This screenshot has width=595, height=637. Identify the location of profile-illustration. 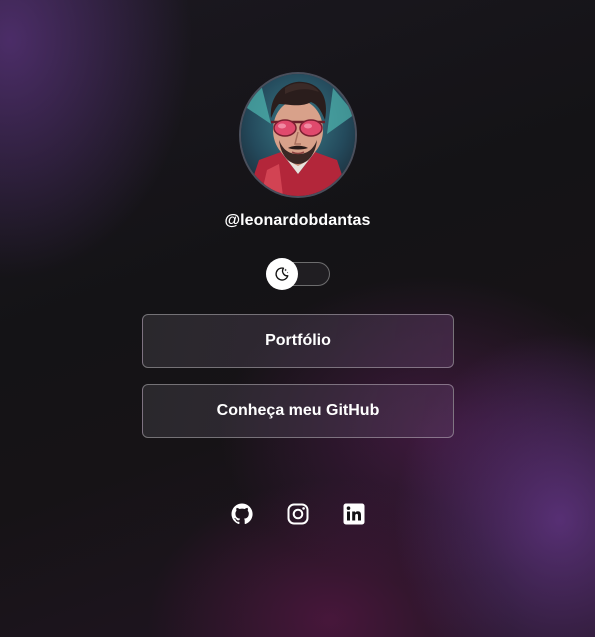
(298, 135).